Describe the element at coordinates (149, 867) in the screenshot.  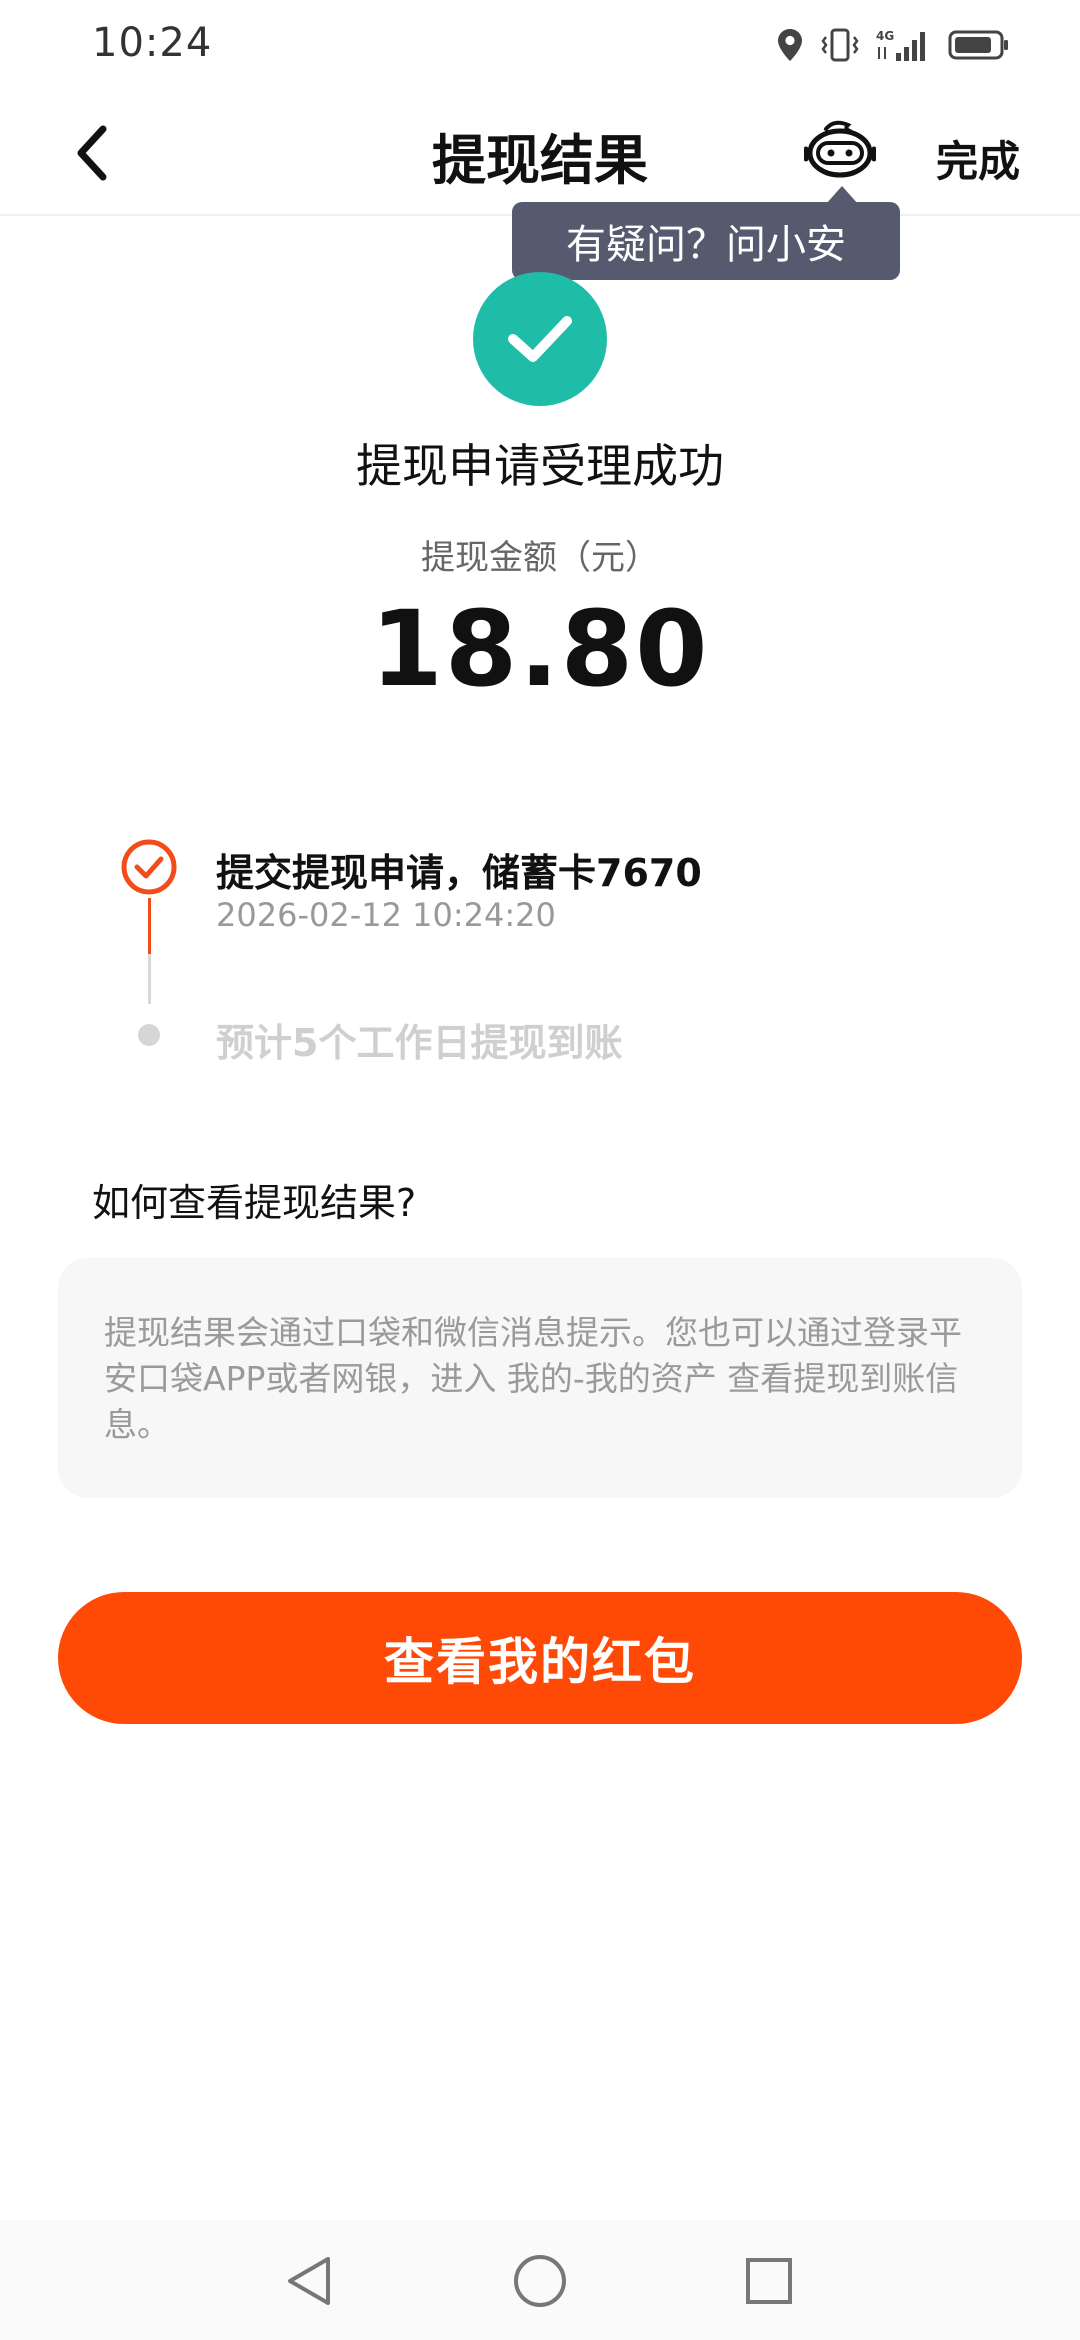
I see `step-done-icon` at that location.